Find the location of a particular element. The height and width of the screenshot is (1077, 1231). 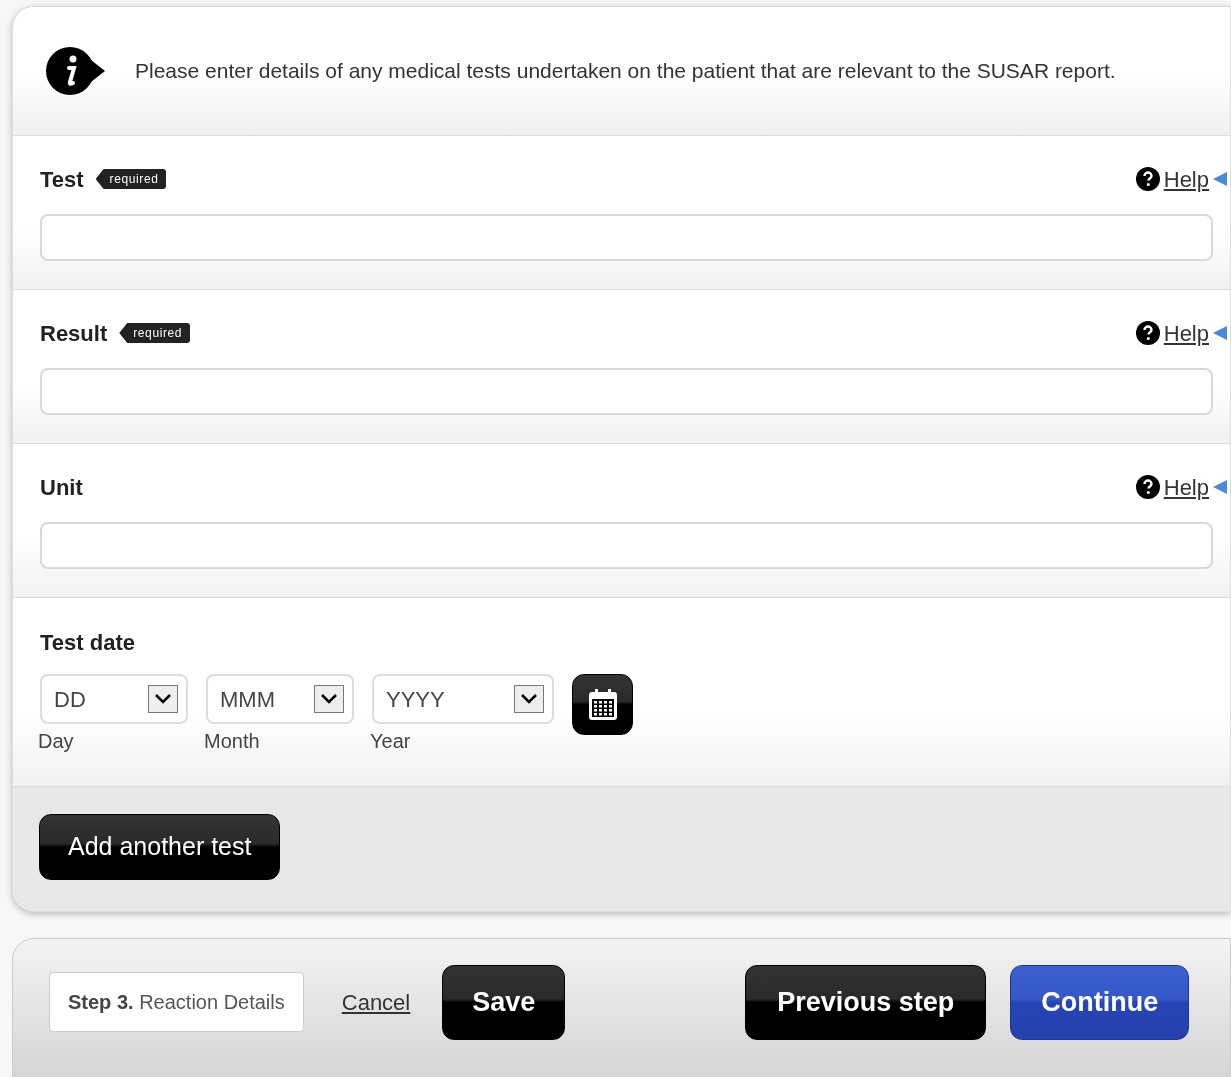

field-label: Test date is located at coordinates (88, 642).